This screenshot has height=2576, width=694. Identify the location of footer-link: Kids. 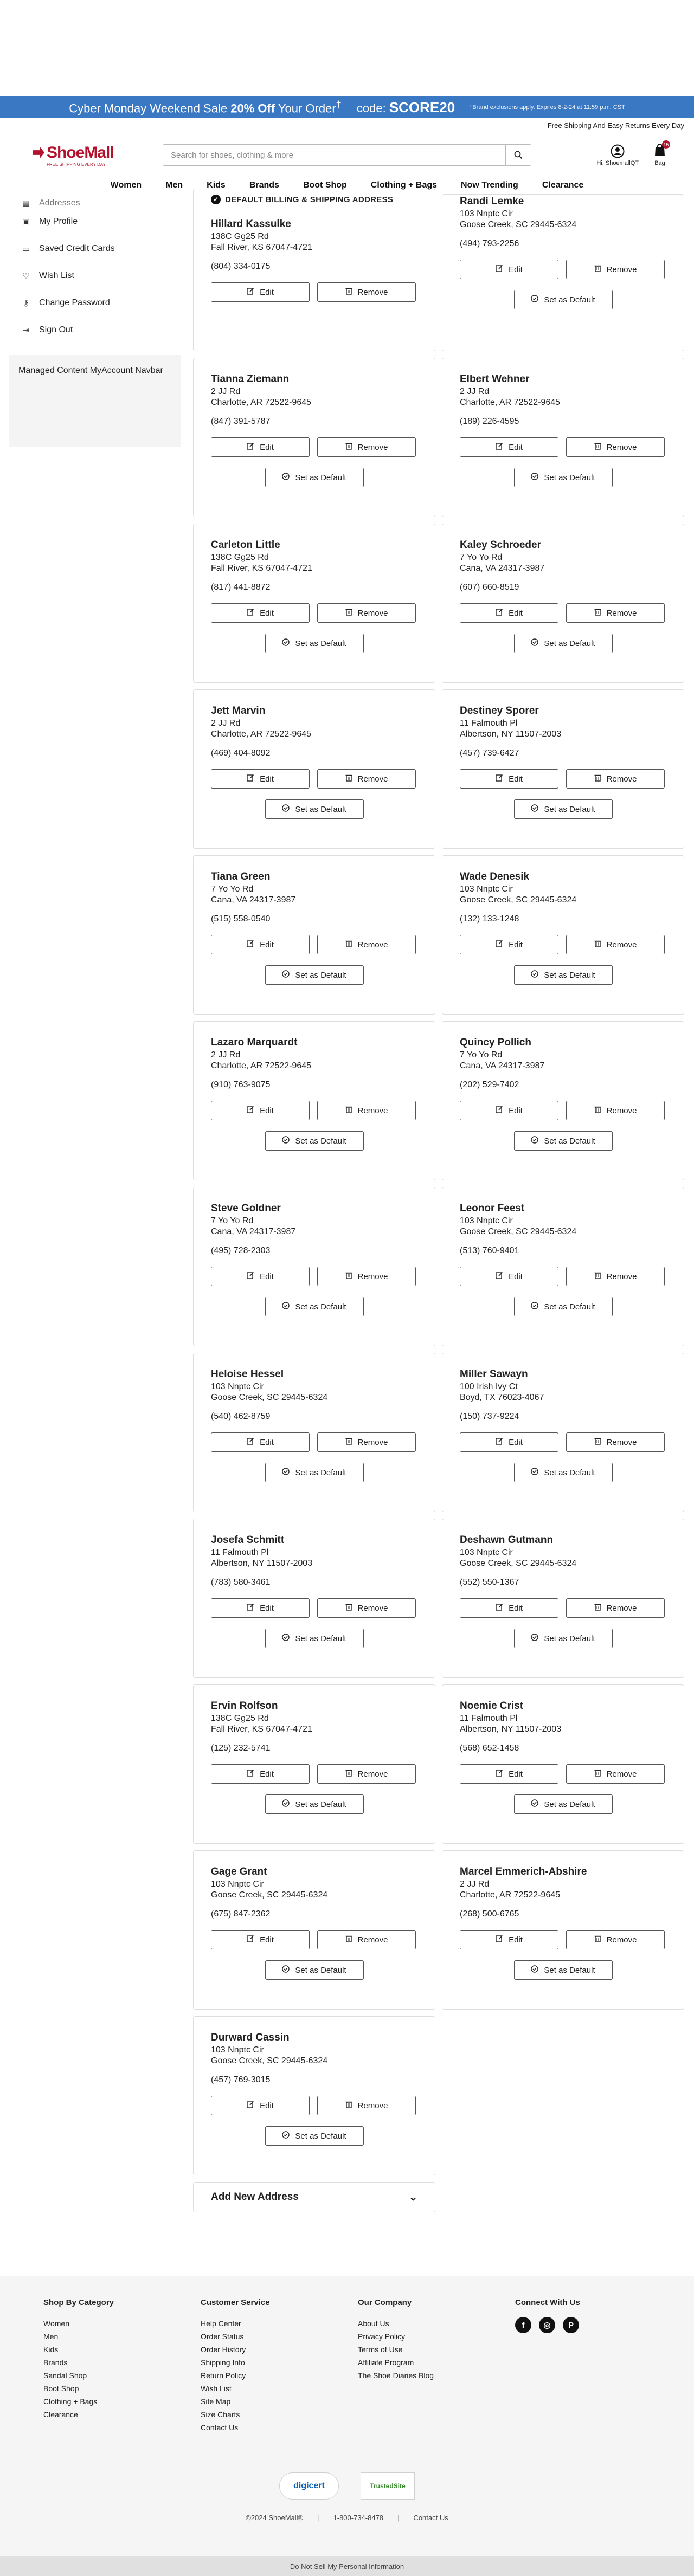
(122, 2349).